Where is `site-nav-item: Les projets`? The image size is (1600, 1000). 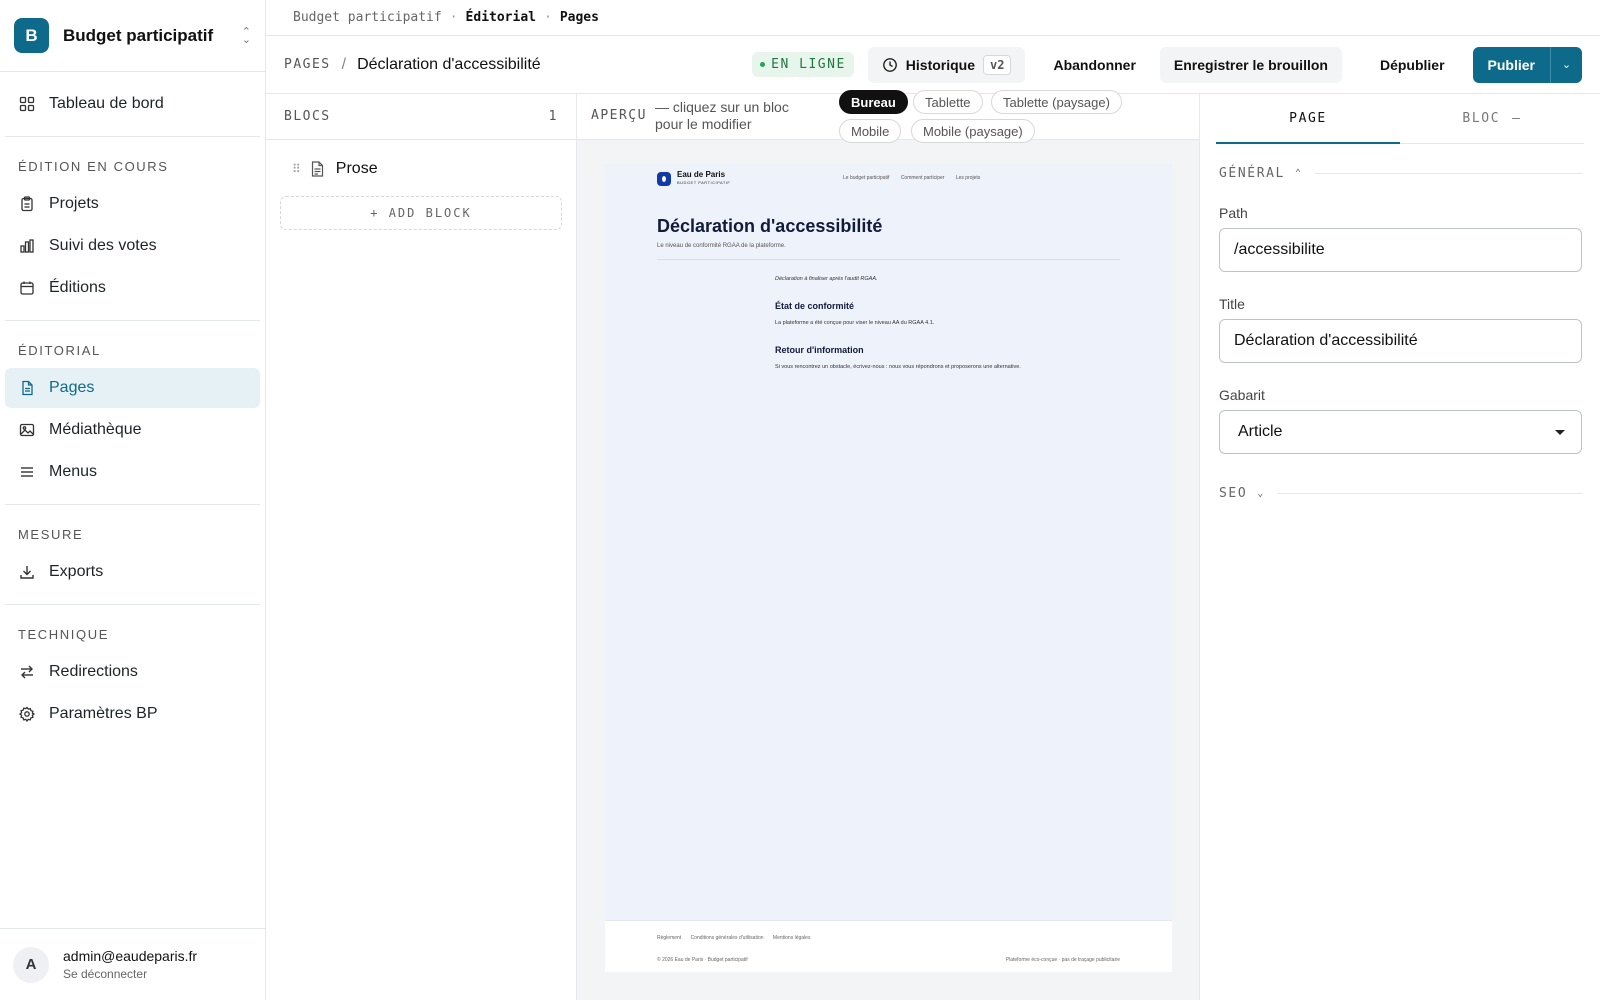 site-nav-item: Les projets is located at coordinates (968, 178).